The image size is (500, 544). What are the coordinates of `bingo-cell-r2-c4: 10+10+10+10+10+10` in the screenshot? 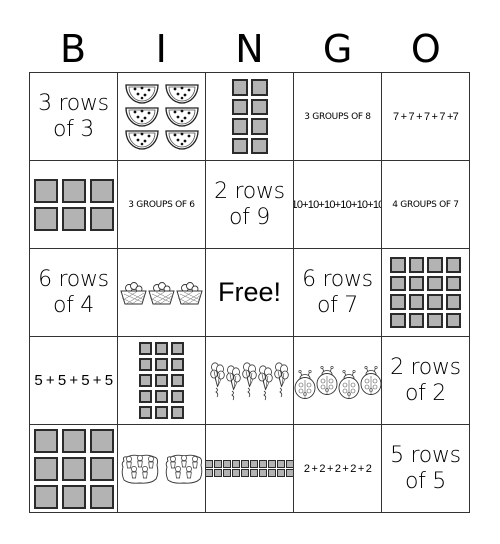 It's located at (338, 205).